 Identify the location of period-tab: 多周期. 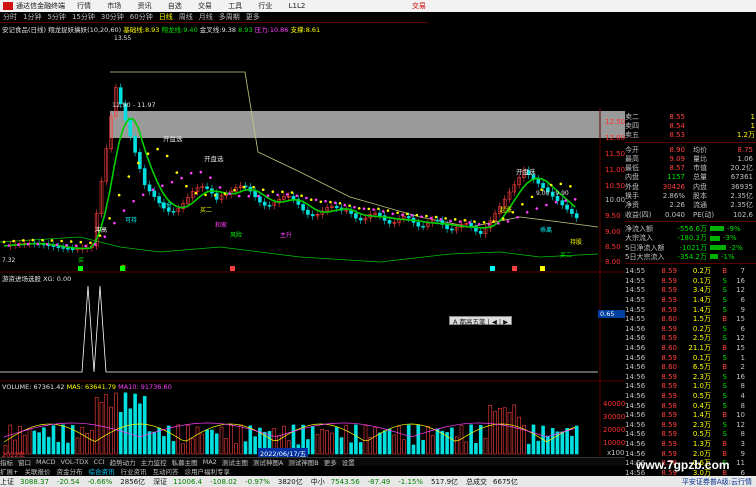
(229, 17).